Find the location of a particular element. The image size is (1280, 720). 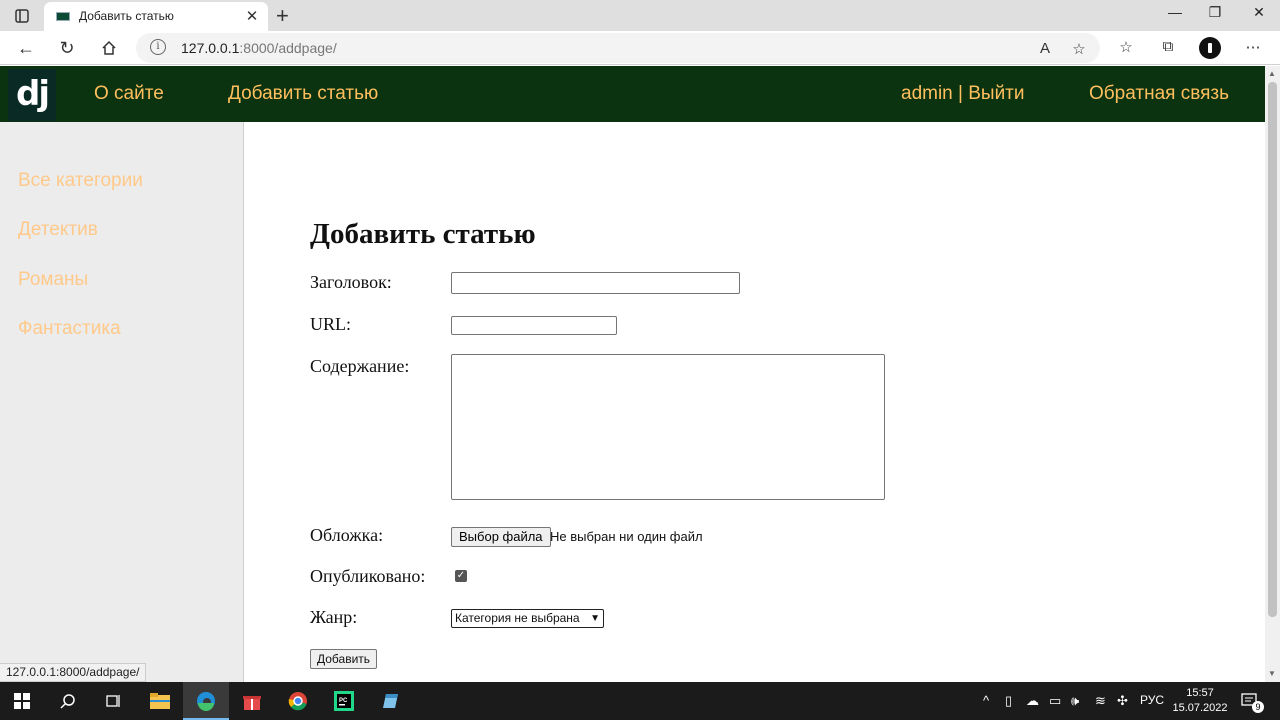

content-label: Содержание: is located at coordinates (360, 366).